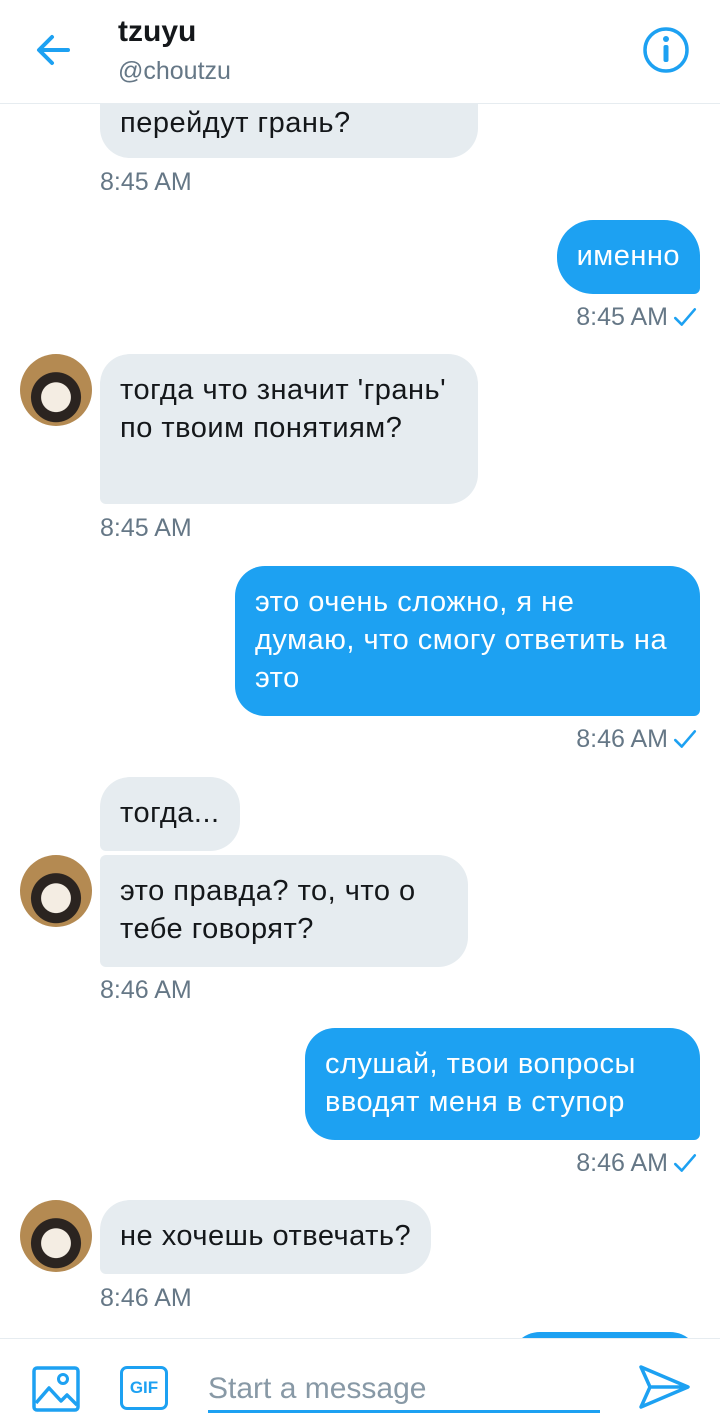 This screenshot has width=720, height=1427. I want to click on message-text: именно, so click(628, 256).